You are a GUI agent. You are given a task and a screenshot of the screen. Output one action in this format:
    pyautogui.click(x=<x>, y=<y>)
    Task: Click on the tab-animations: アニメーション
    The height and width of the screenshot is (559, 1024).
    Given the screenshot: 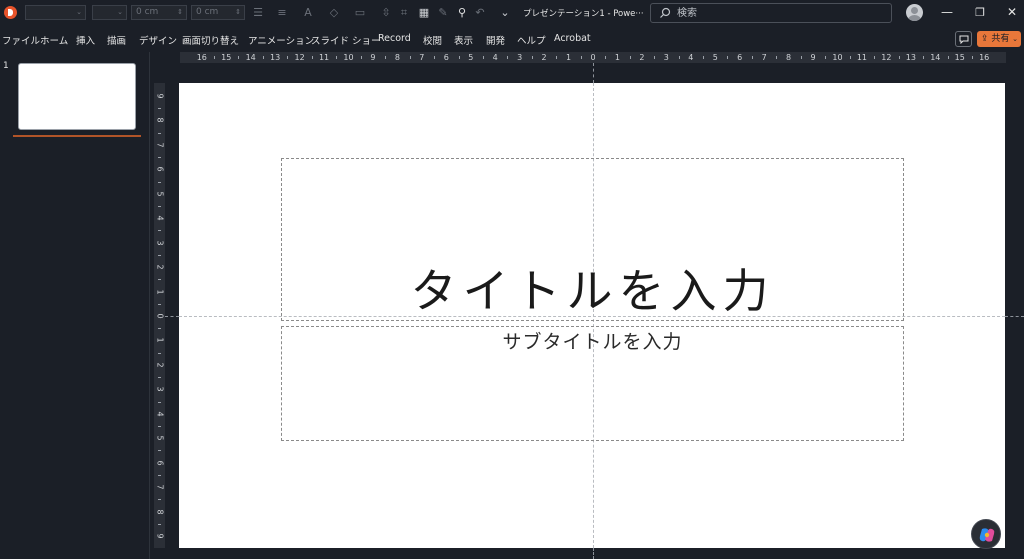 What is the action you would take?
    pyautogui.click(x=281, y=40)
    